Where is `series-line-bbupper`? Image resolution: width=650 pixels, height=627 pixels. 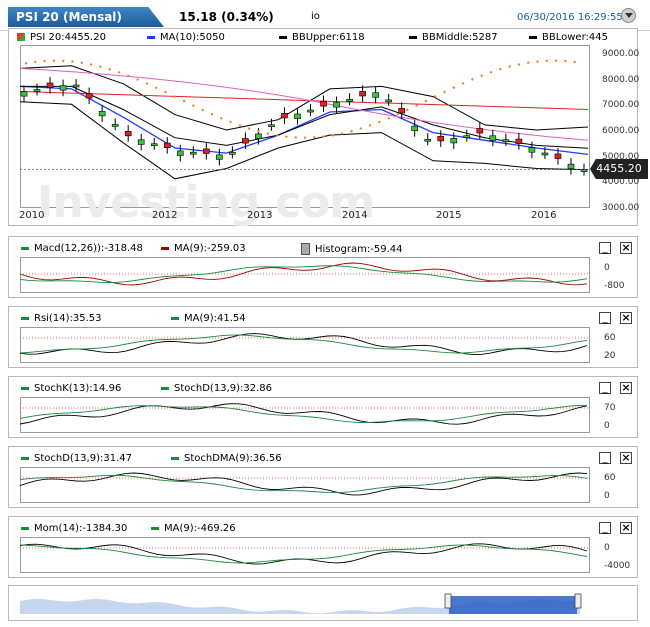
series-line-bbupper is located at coordinates (304, 98).